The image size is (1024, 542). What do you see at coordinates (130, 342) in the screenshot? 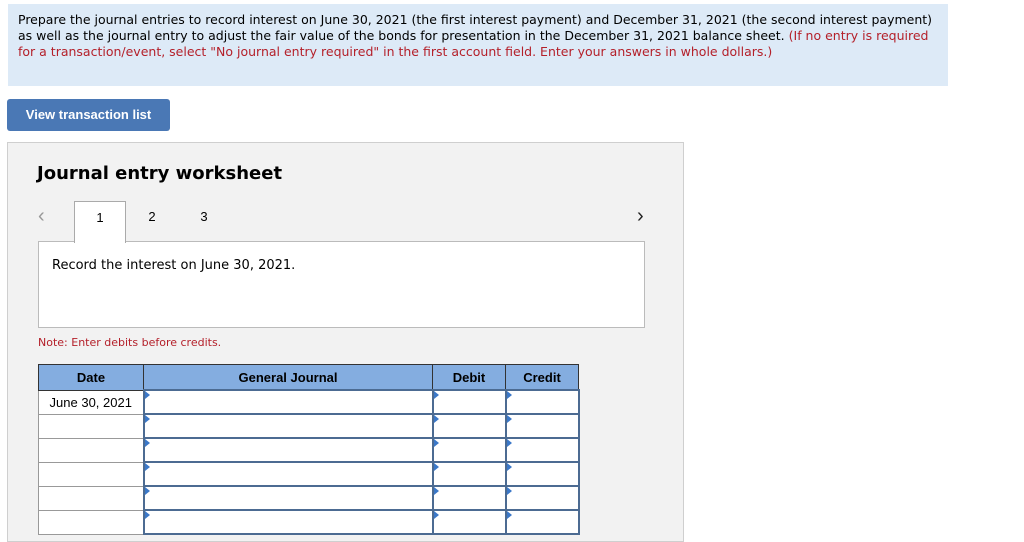
I see `note-text: Note: Enter debits before credits.` at bounding box center [130, 342].